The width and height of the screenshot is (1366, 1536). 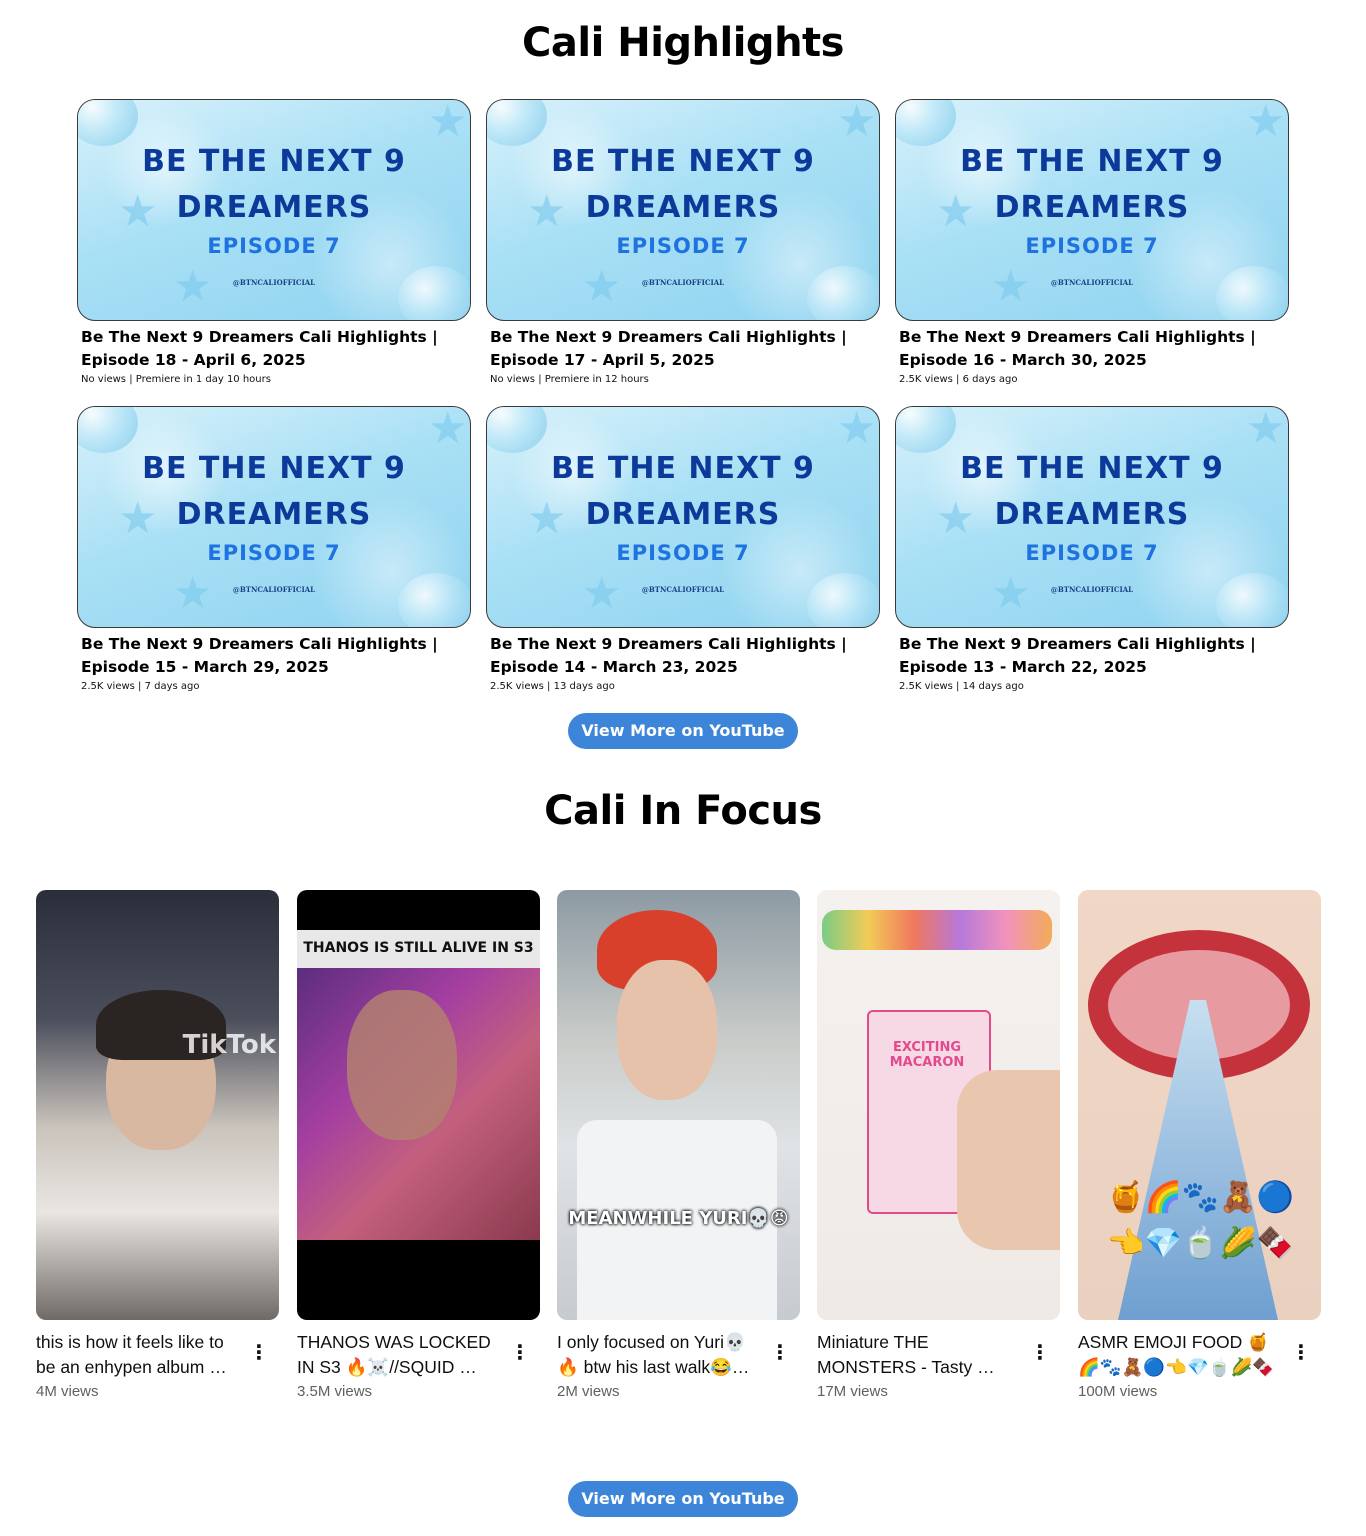 What do you see at coordinates (1008, 1160) in the screenshot?
I see `hand-shape` at bounding box center [1008, 1160].